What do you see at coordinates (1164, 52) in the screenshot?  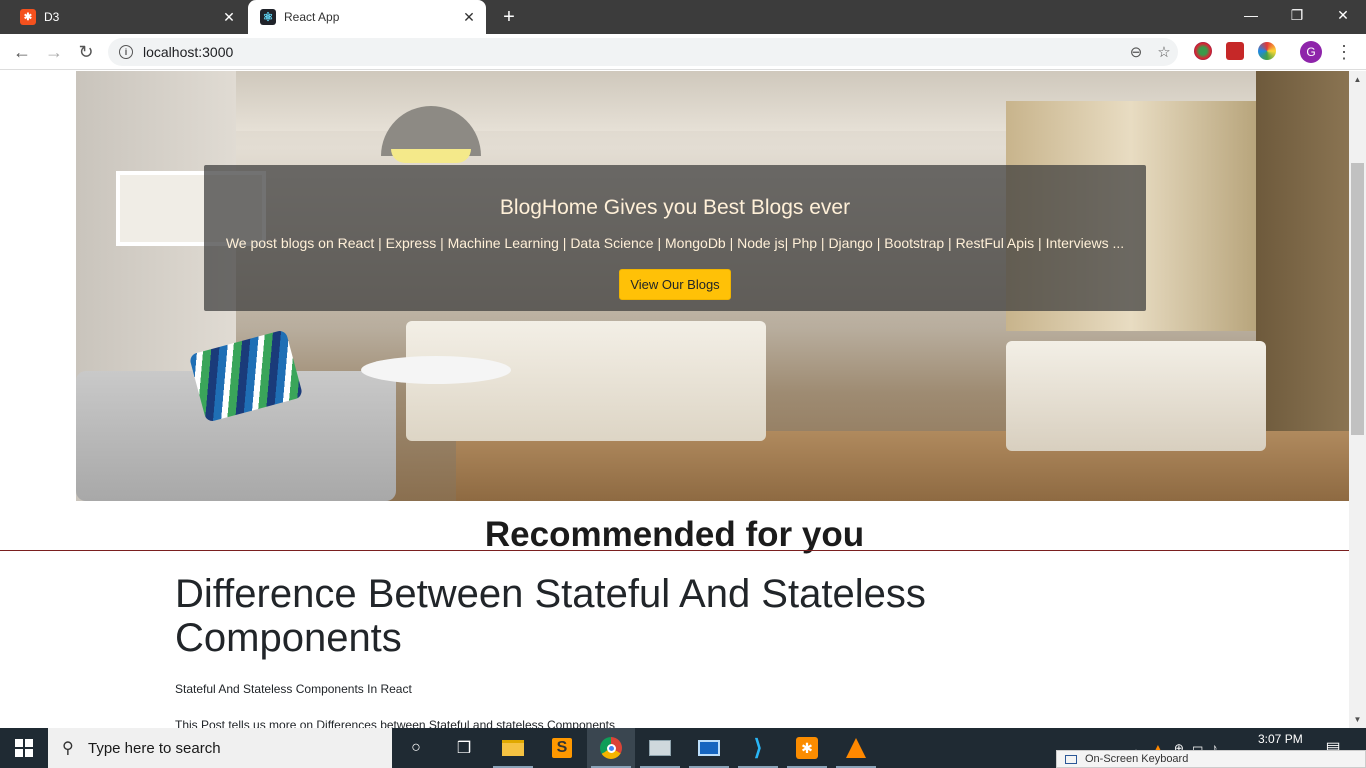 I see `bookmark-star-icon: ☆` at bounding box center [1164, 52].